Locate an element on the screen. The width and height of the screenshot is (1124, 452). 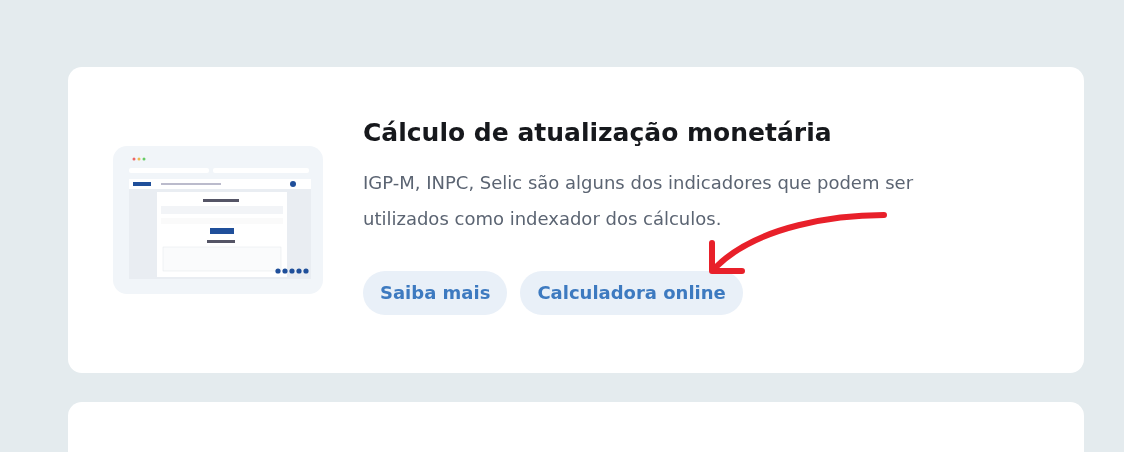
card-title: Cálculo de atualização monetária is located at coordinates (598, 132).